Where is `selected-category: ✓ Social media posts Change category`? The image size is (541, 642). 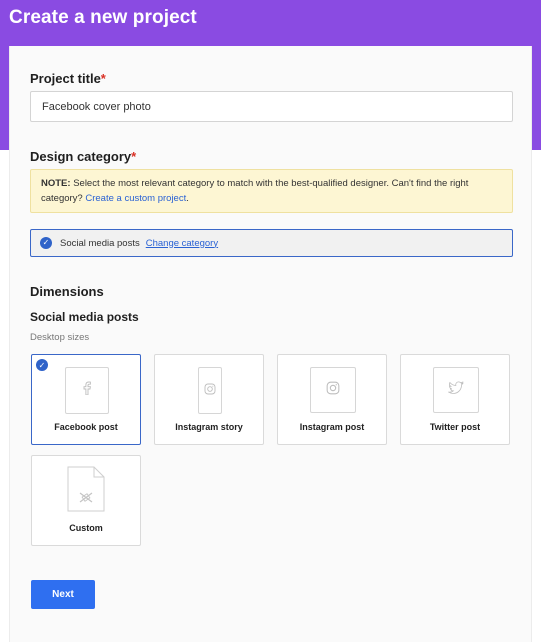
selected-category: ✓ Social media posts Change category is located at coordinates (271, 243).